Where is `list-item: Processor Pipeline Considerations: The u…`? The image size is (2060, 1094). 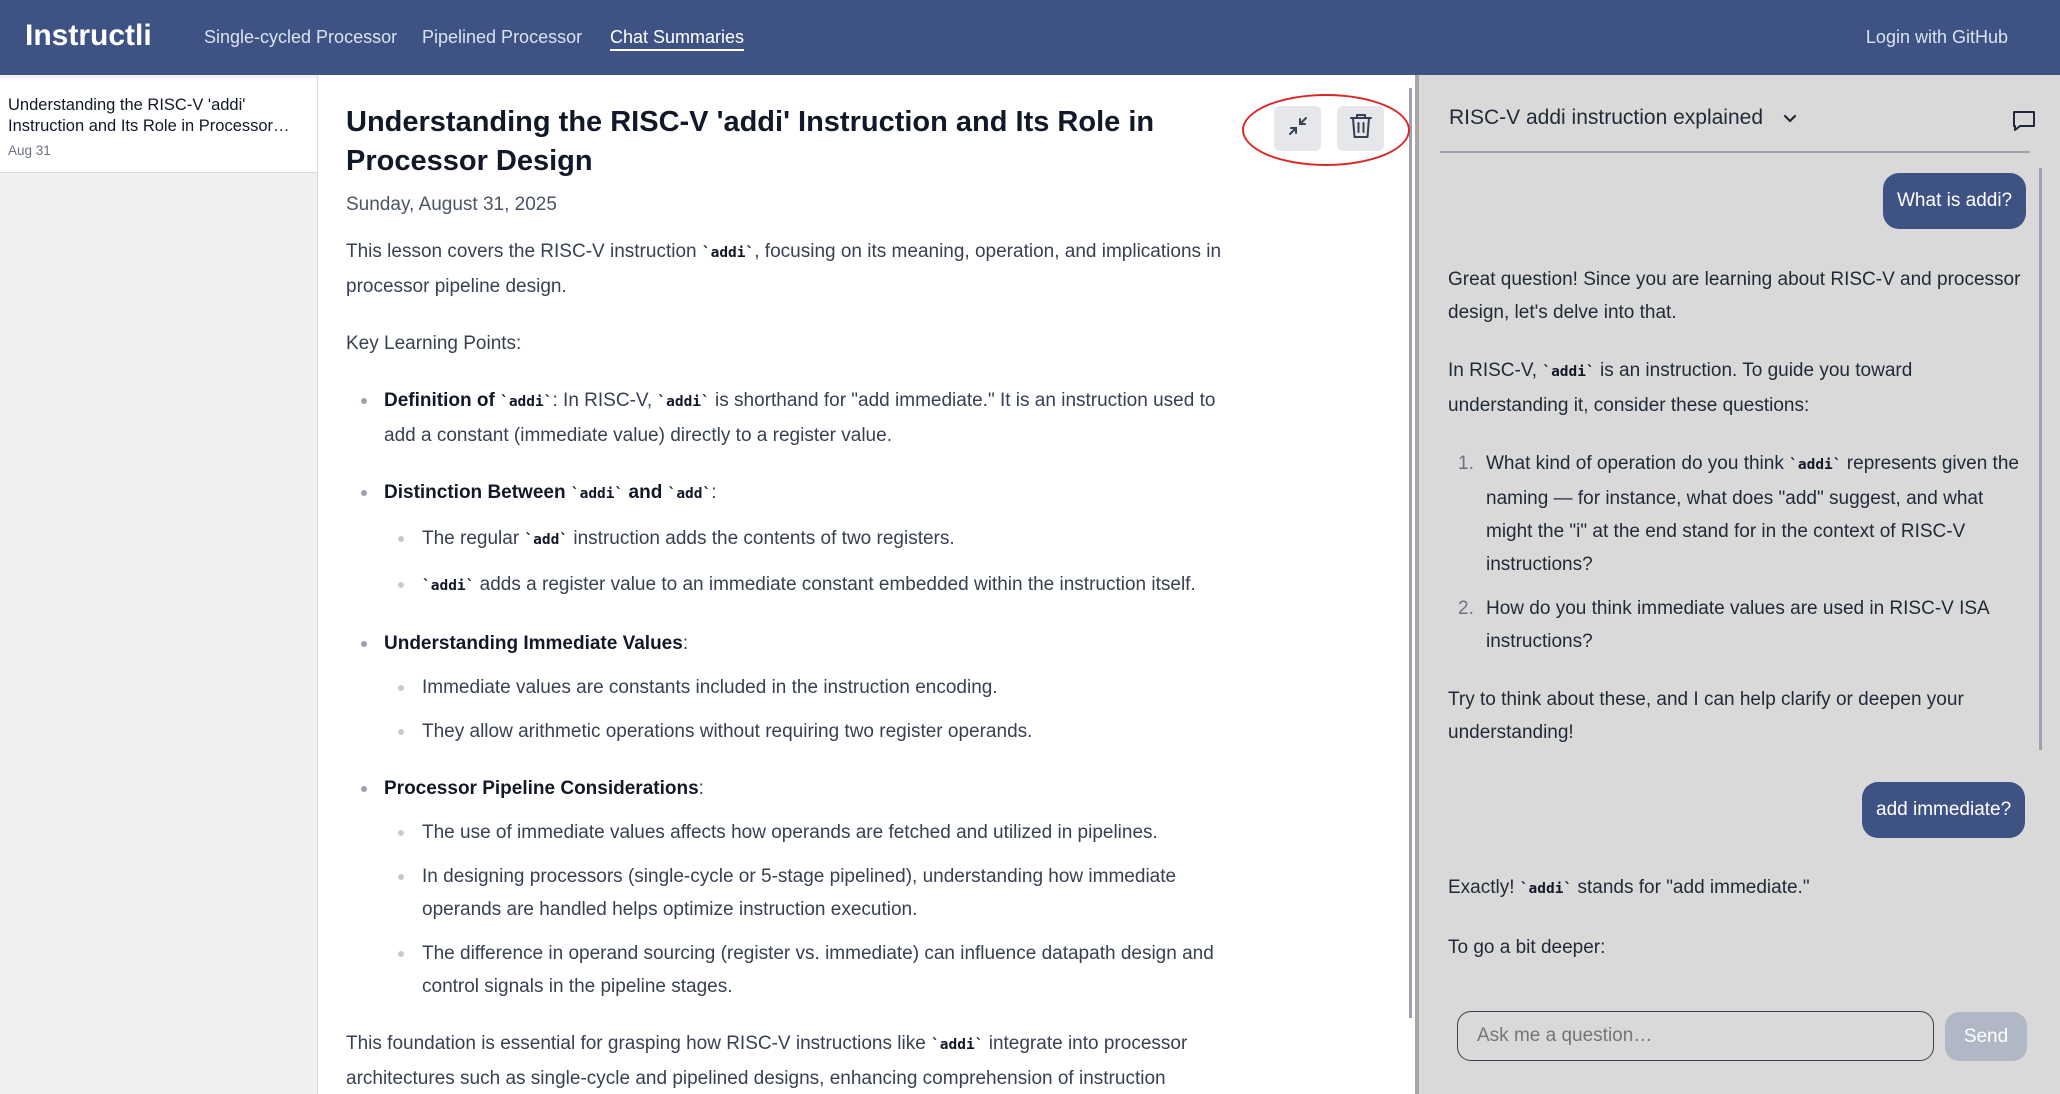 list-item: Processor Pipeline Considerations: The u… is located at coordinates (791, 887).